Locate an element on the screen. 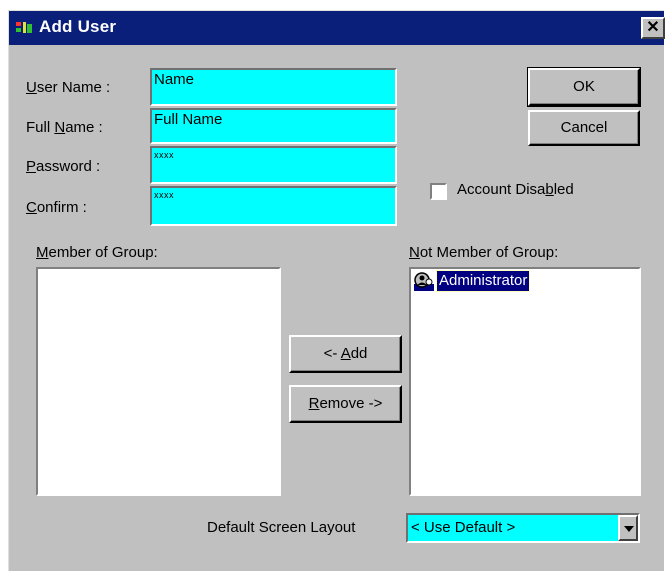  default-screen-layout-label: Default Screen Layout is located at coordinates (281, 527).